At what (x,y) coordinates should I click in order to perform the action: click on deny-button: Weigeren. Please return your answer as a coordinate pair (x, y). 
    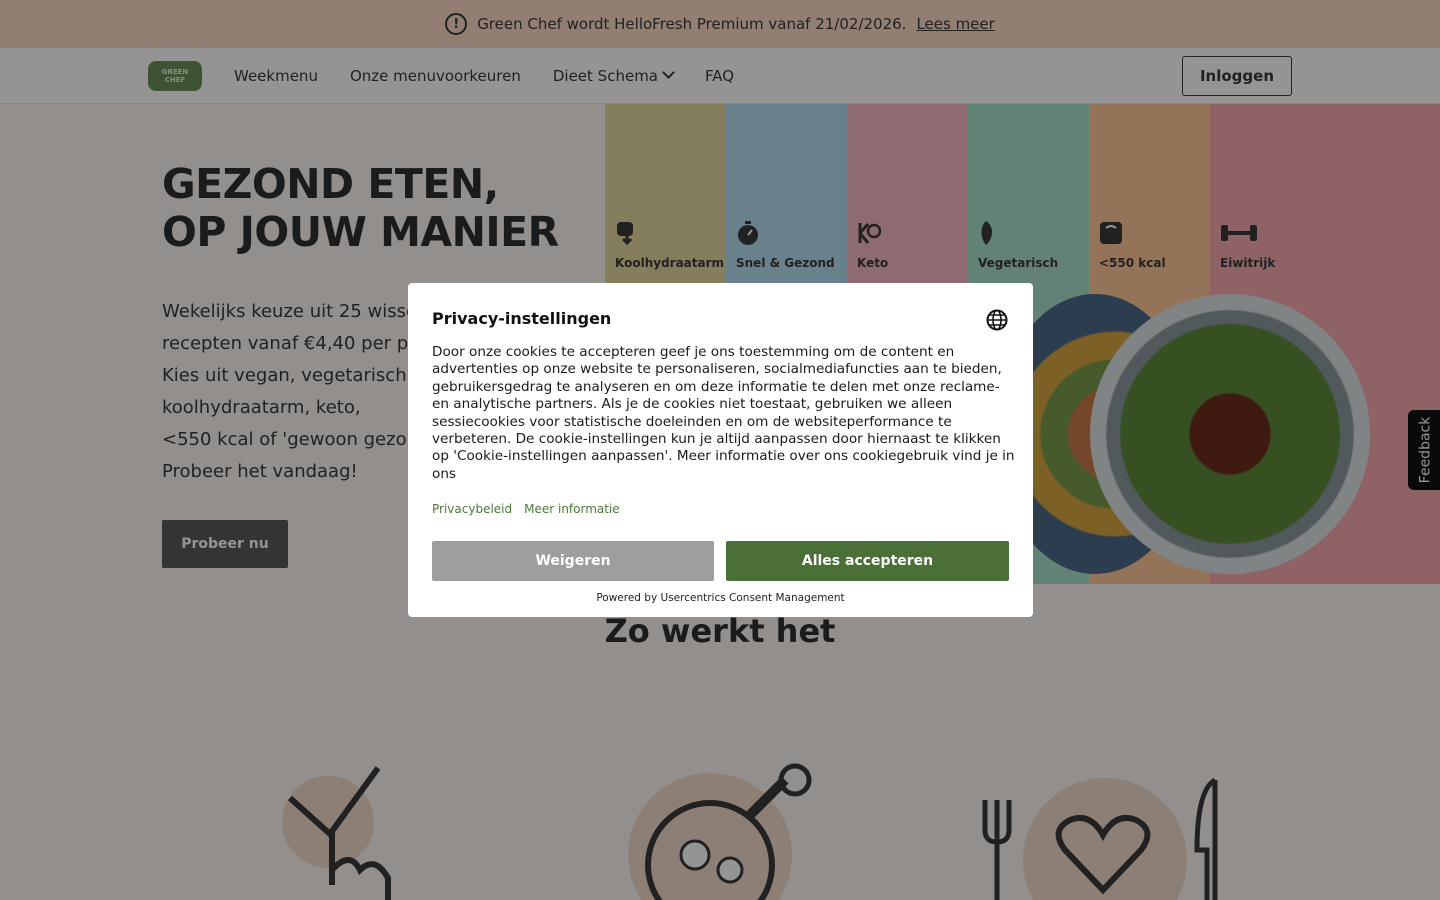
    Looking at the image, I should click on (573, 561).